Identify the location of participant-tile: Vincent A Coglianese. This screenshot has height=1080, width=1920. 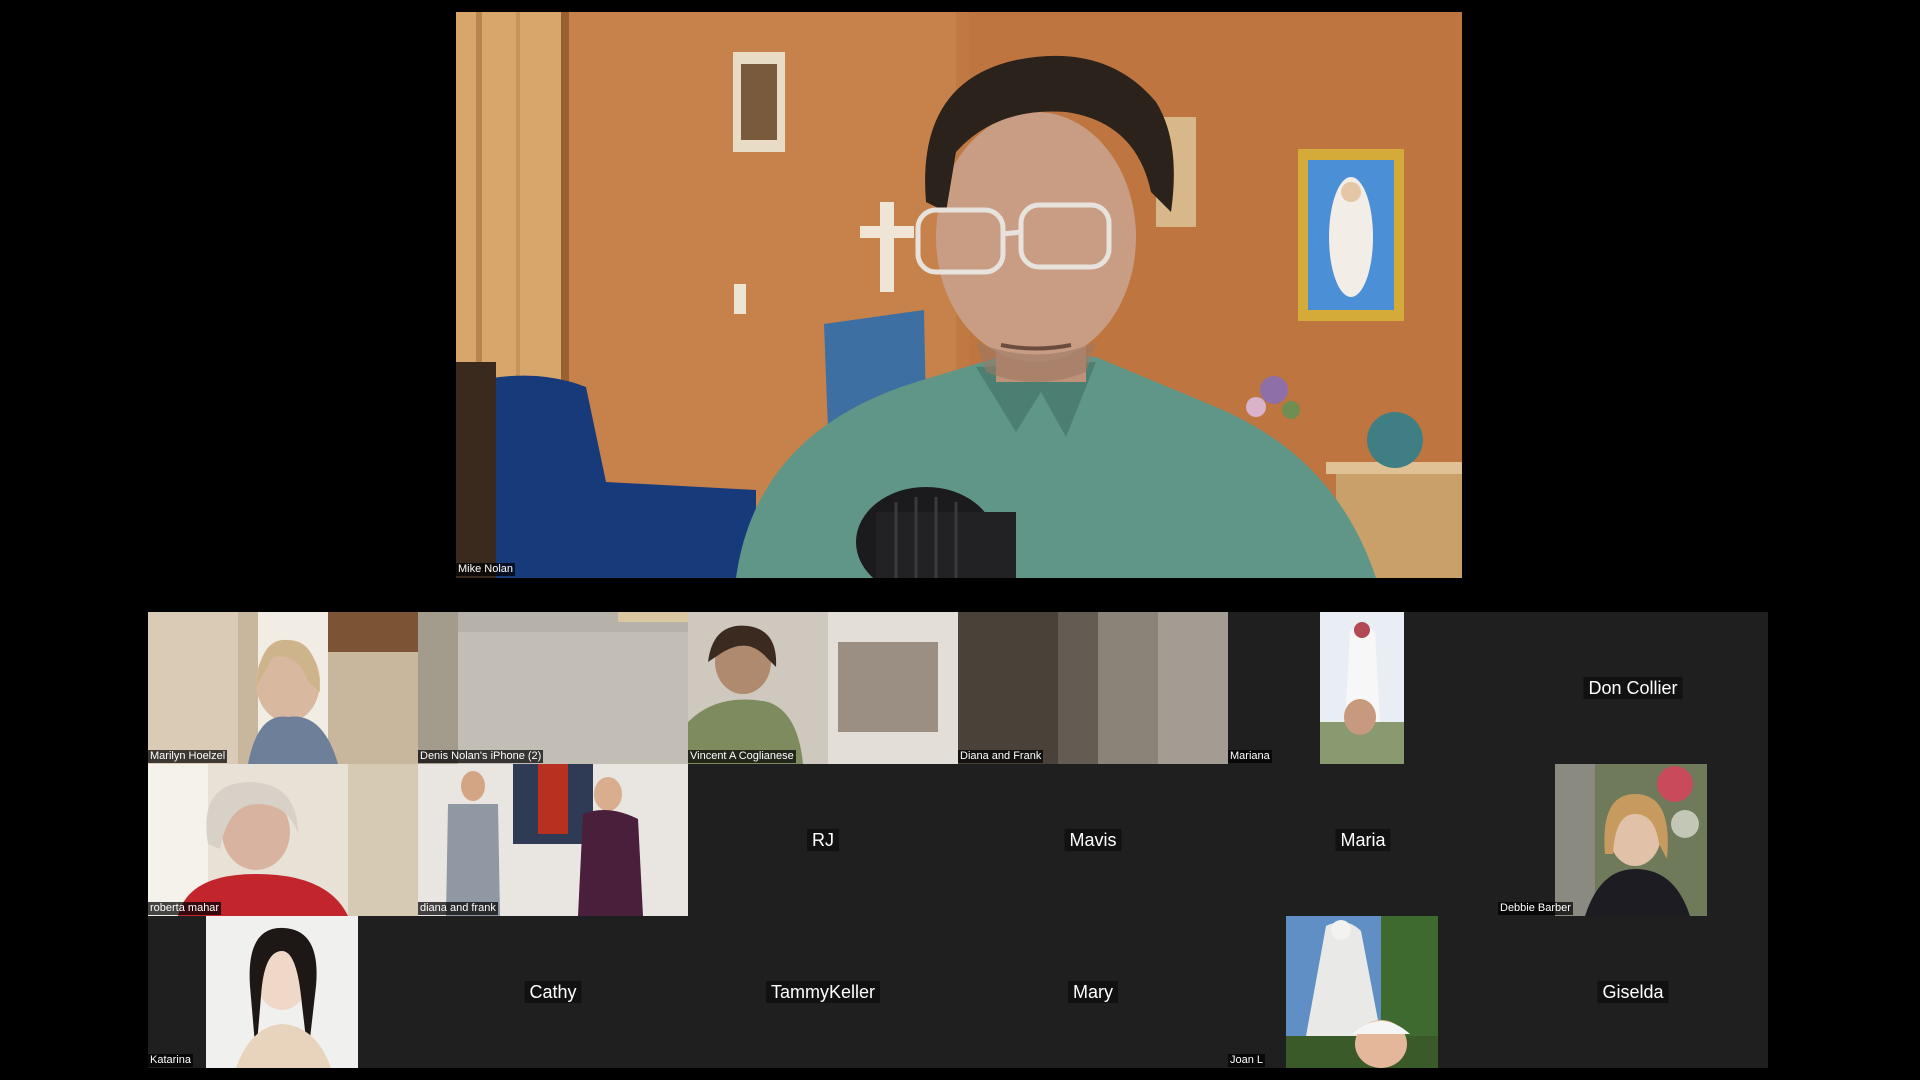
(823, 688).